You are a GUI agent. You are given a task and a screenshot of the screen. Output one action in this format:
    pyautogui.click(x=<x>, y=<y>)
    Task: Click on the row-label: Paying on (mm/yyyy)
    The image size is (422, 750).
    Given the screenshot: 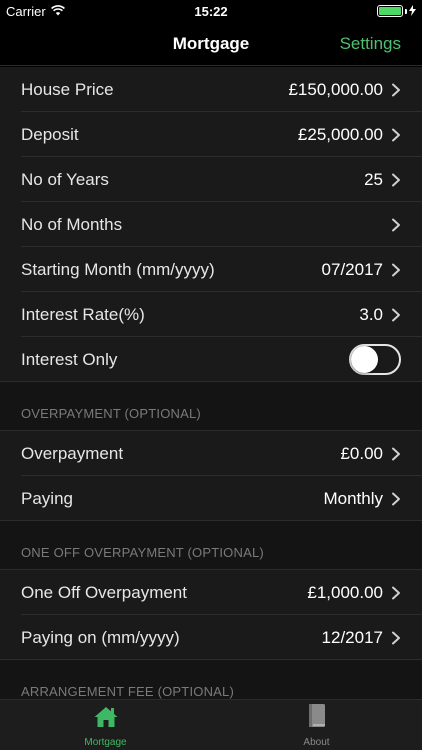 What is the action you would take?
    pyautogui.click(x=100, y=637)
    